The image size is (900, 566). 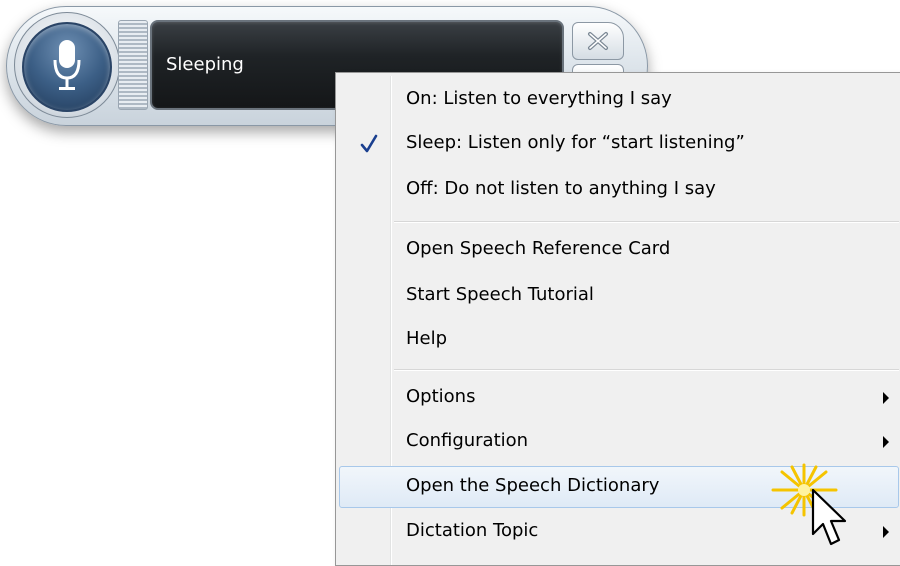 I want to click on menu-item-label: On: Listen to everything I say, so click(x=539, y=98).